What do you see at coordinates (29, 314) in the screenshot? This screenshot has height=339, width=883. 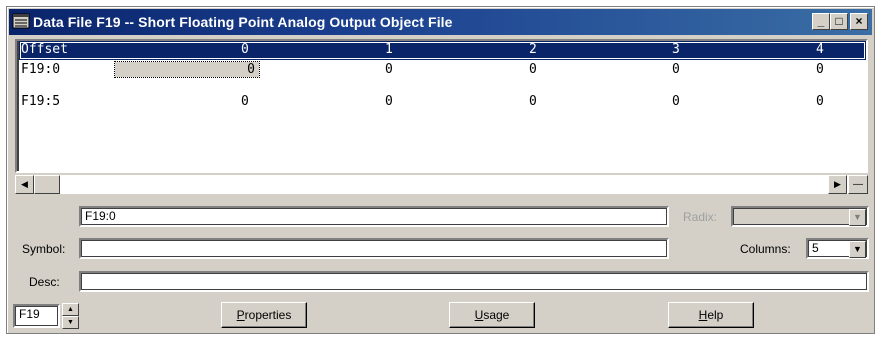 I see `file-number-value: F19` at bounding box center [29, 314].